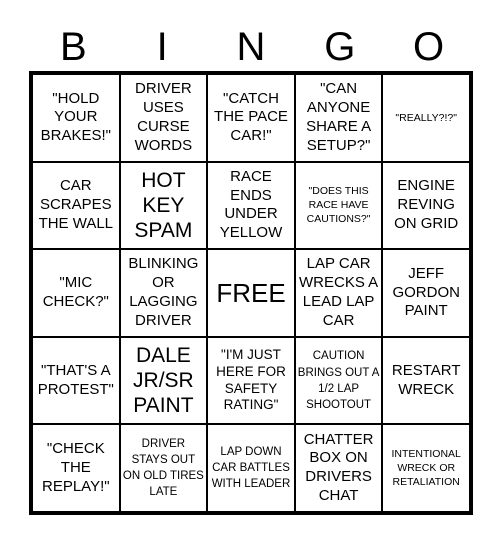  What do you see at coordinates (429, 47) in the screenshot?
I see `header-letter: O` at bounding box center [429, 47].